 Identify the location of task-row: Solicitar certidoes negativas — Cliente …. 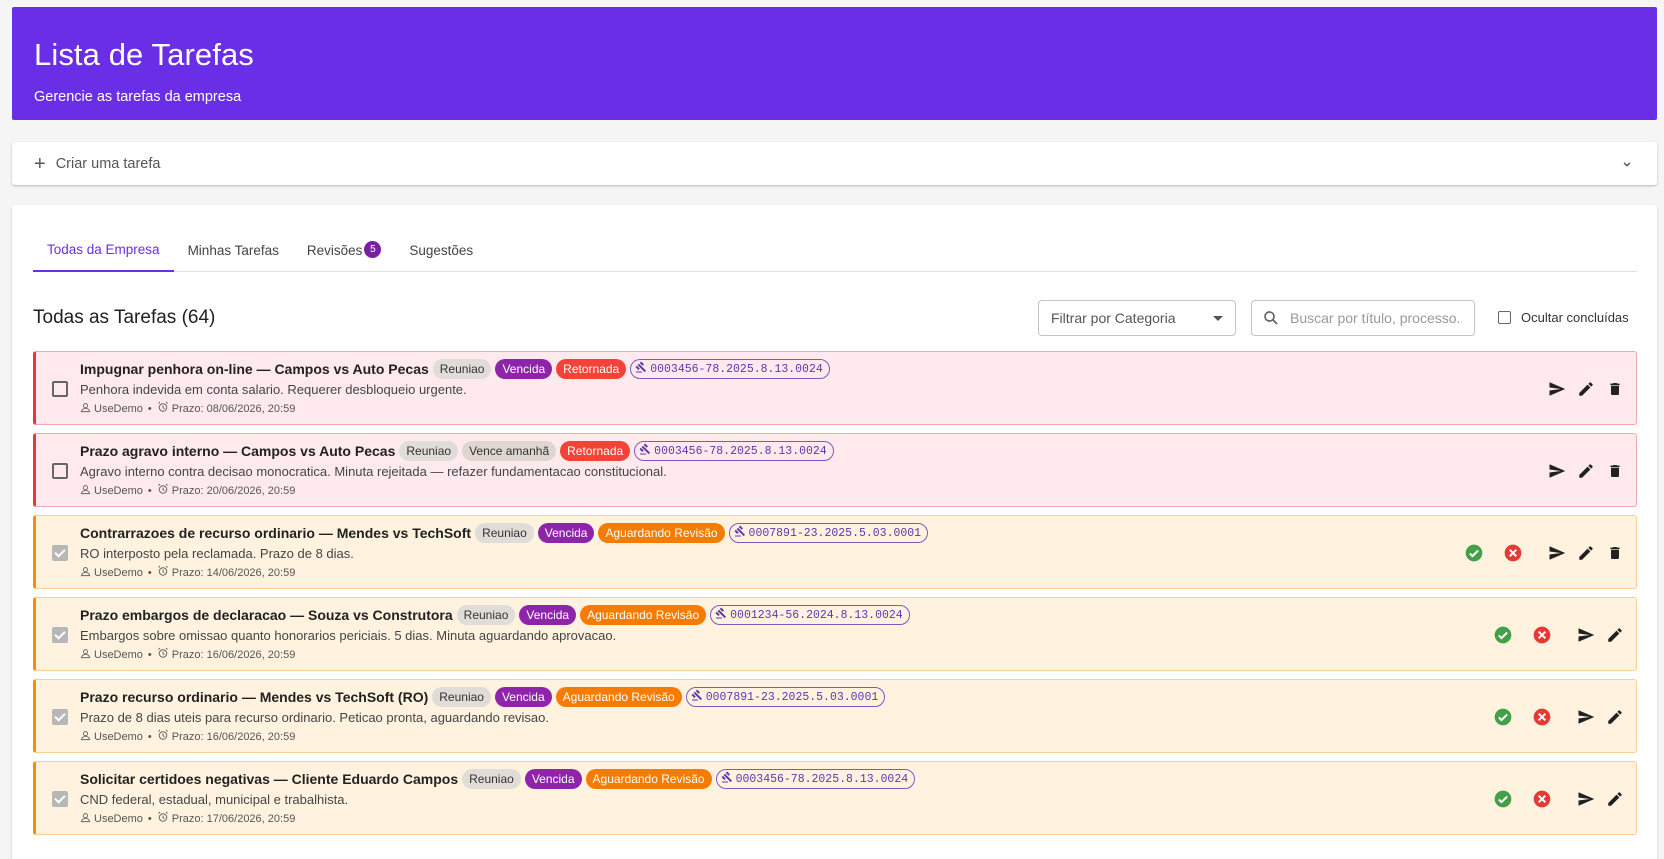
(835, 798).